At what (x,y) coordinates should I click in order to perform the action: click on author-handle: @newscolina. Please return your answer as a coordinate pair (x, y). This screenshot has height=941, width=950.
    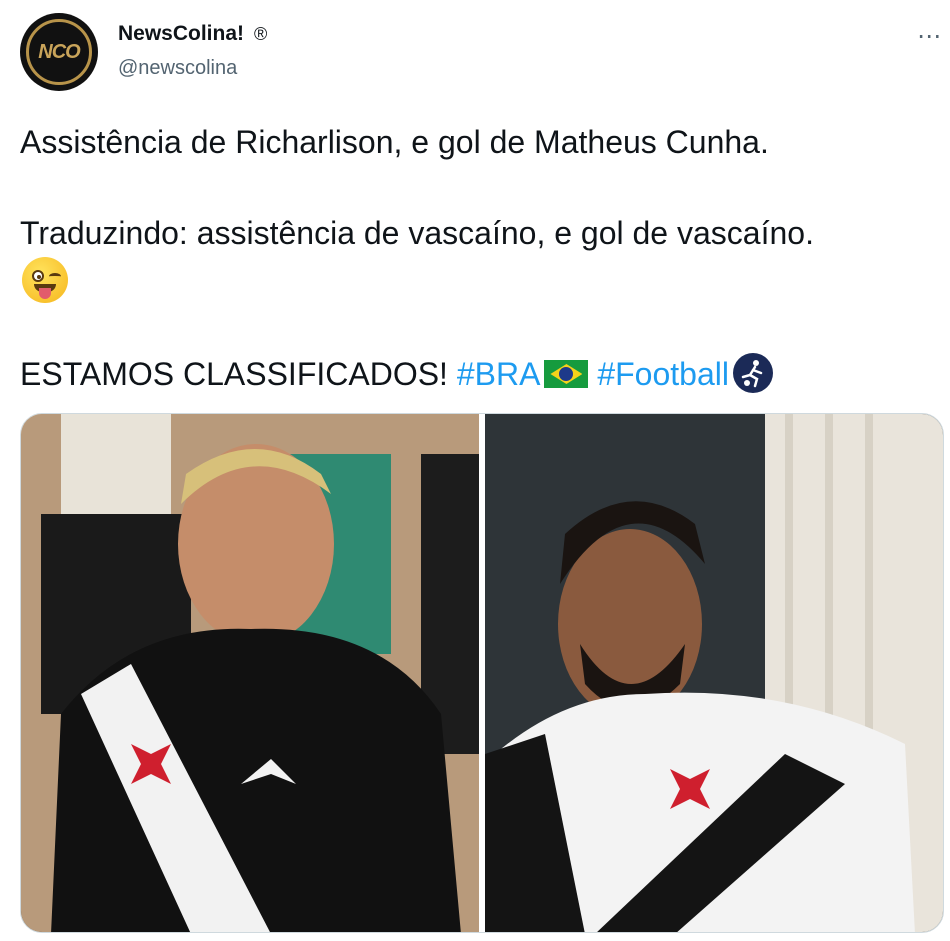
    Looking at the image, I should click on (177, 68).